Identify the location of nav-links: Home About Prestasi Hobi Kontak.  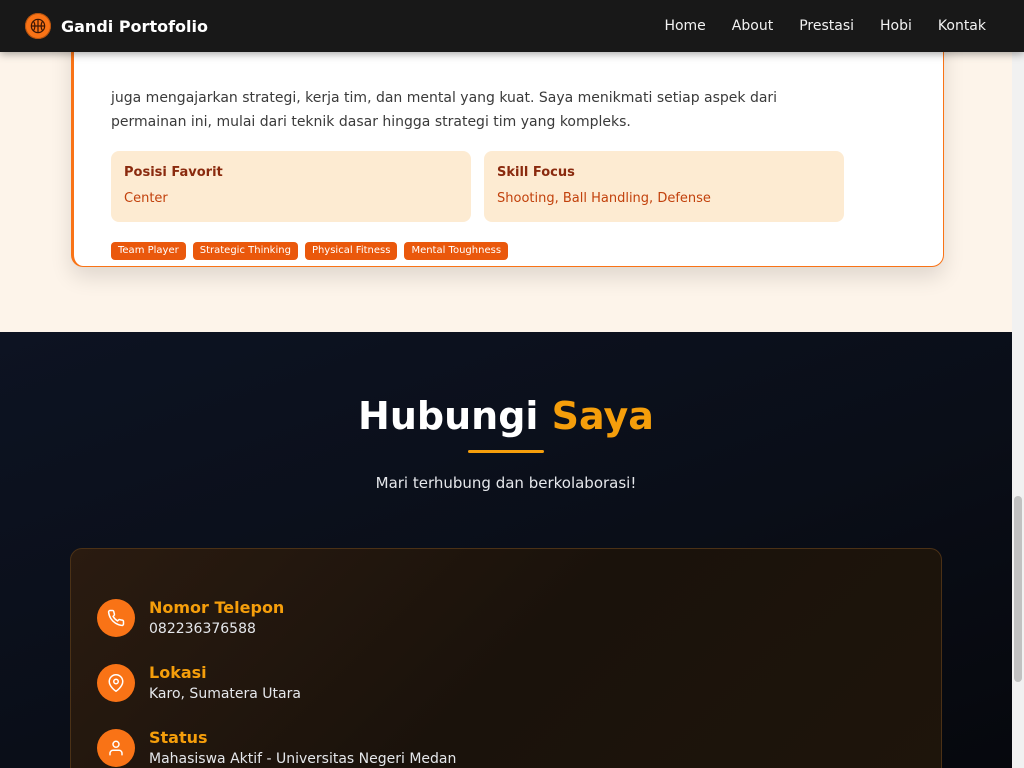
(812, 26).